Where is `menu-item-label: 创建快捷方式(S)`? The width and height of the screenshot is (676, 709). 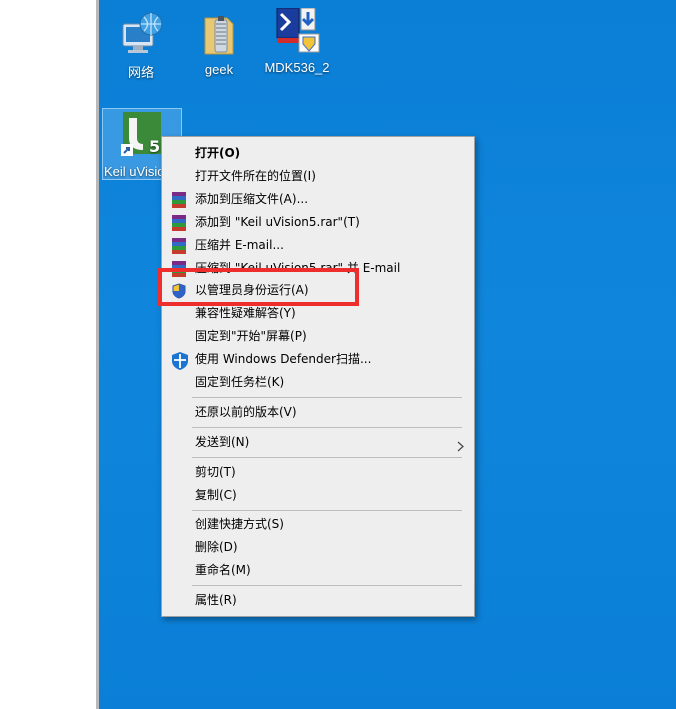 menu-item-label: 创建快捷方式(S) is located at coordinates (239, 524).